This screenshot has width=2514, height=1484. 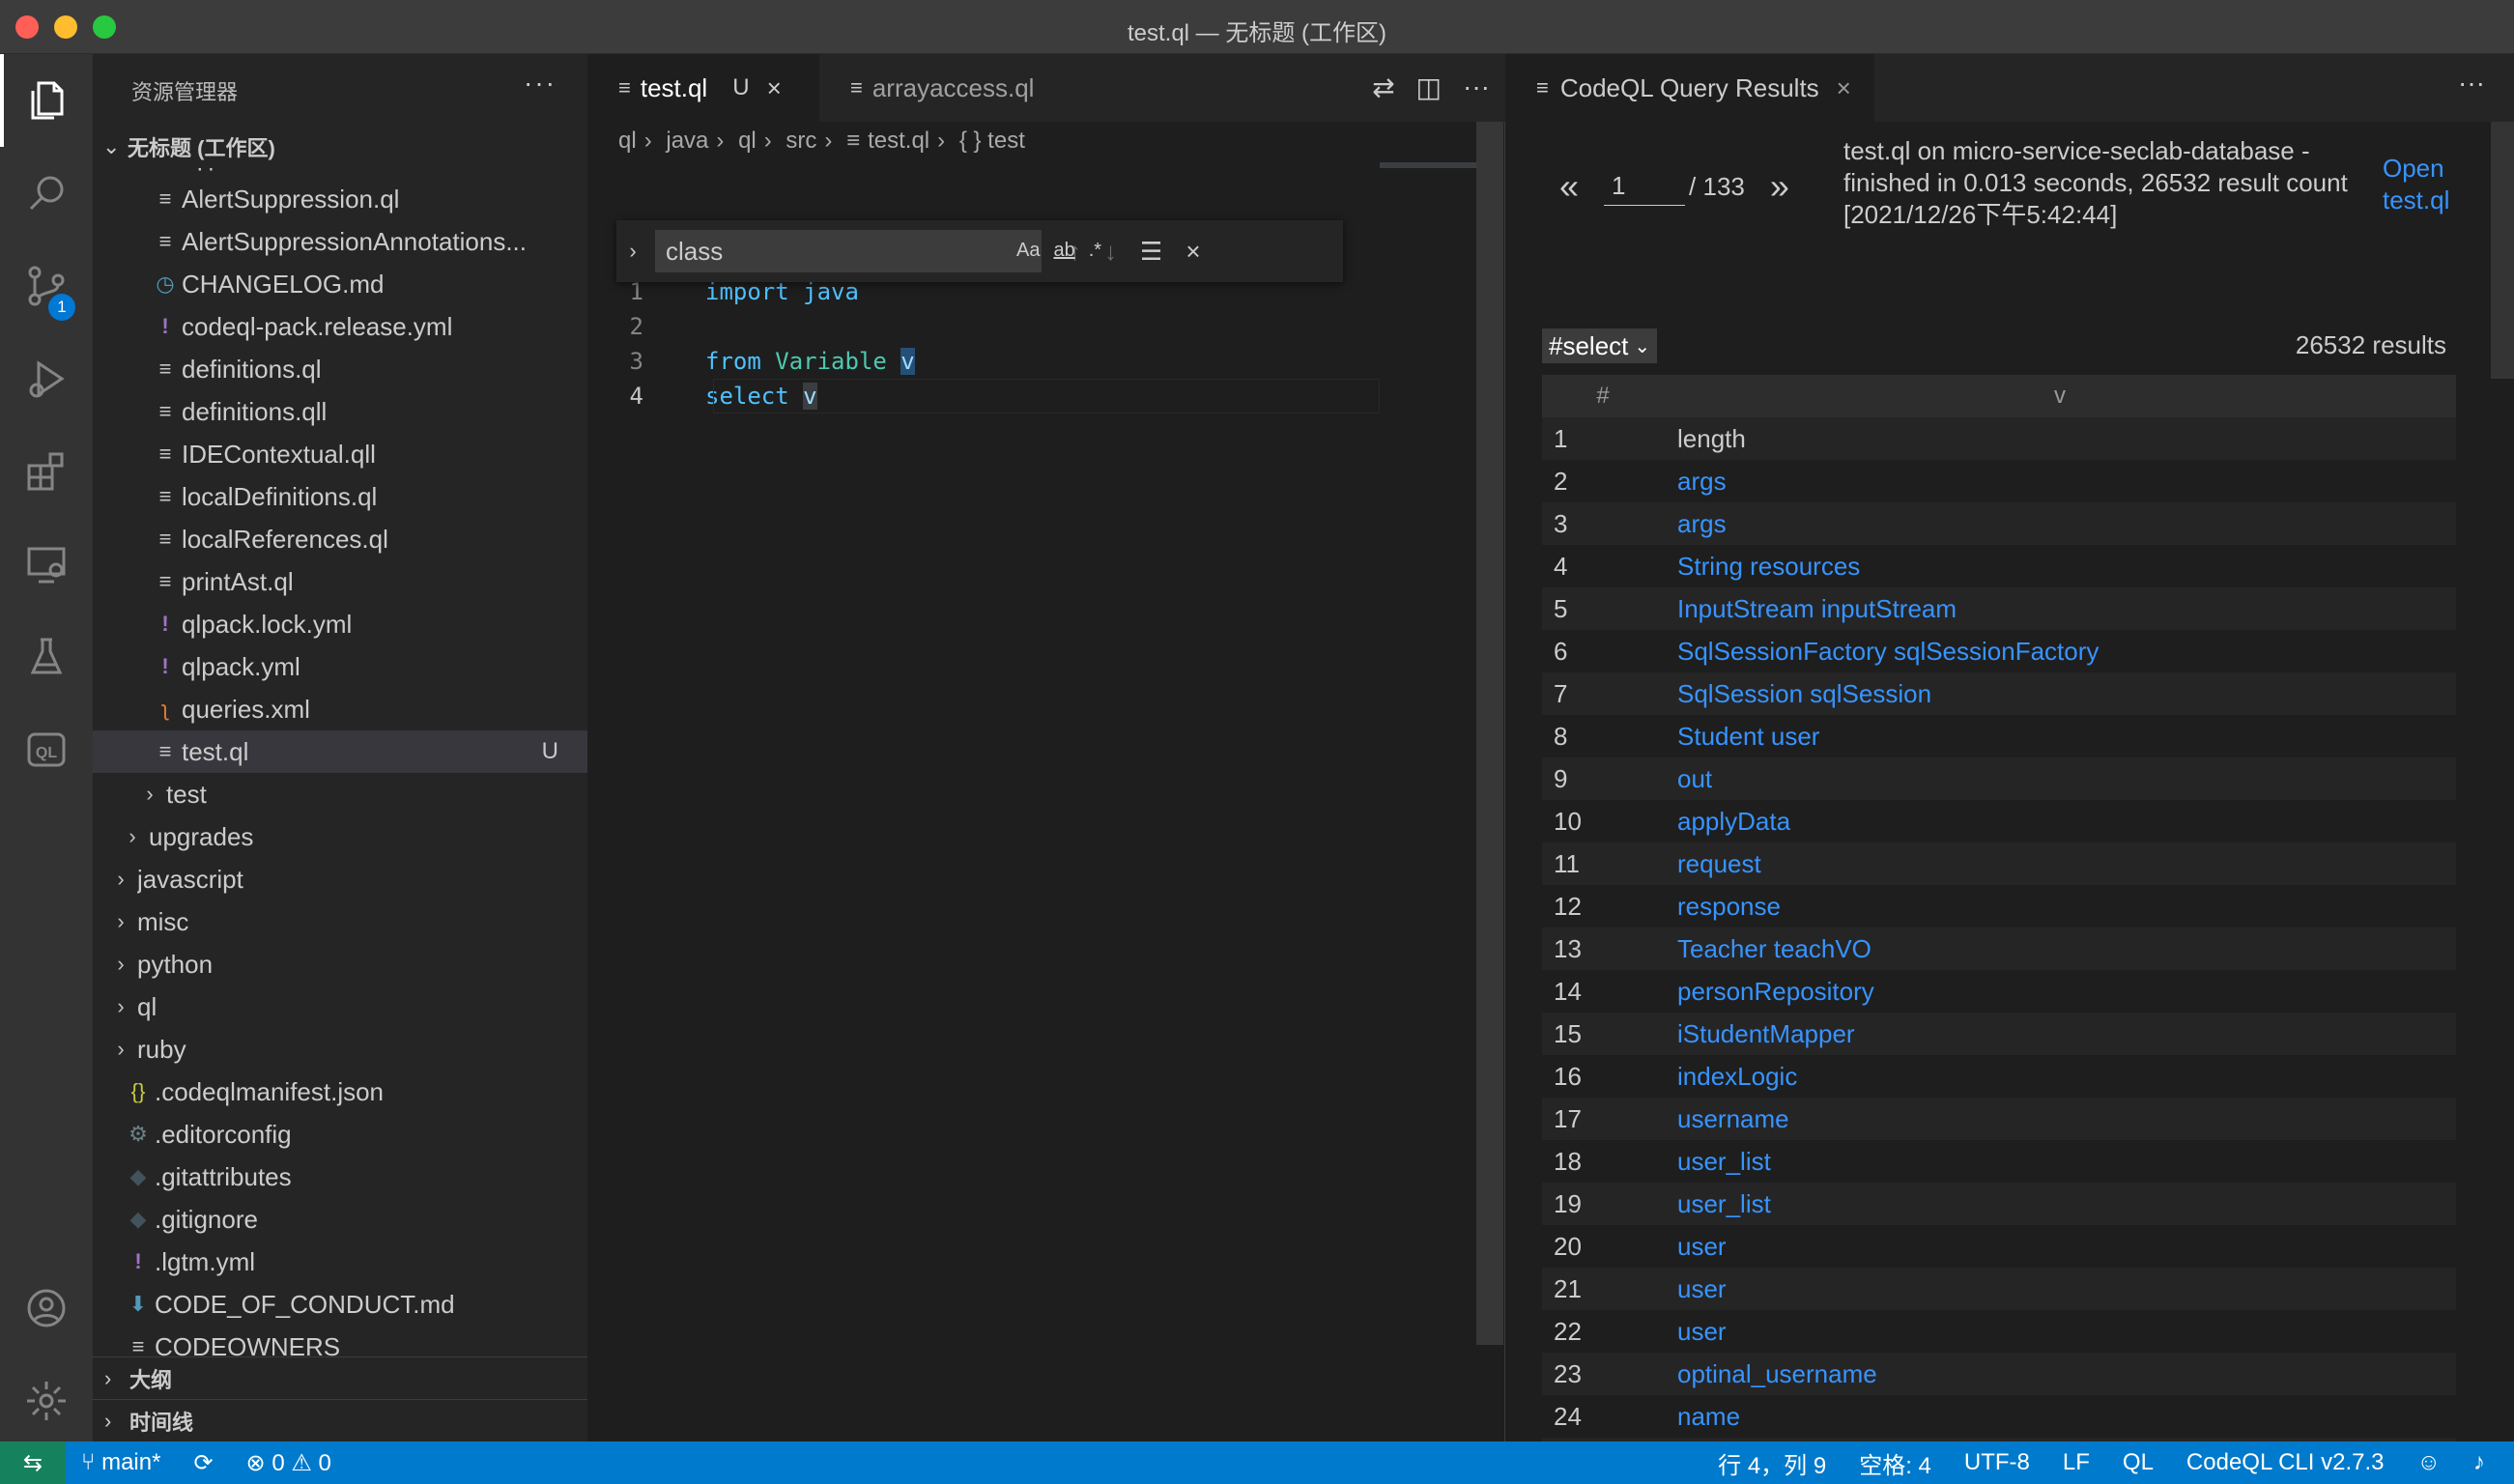 What do you see at coordinates (1997, 1463) in the screenshot?
I see `encoding-status: UTF-8` at bounding box center [1997, 1463].